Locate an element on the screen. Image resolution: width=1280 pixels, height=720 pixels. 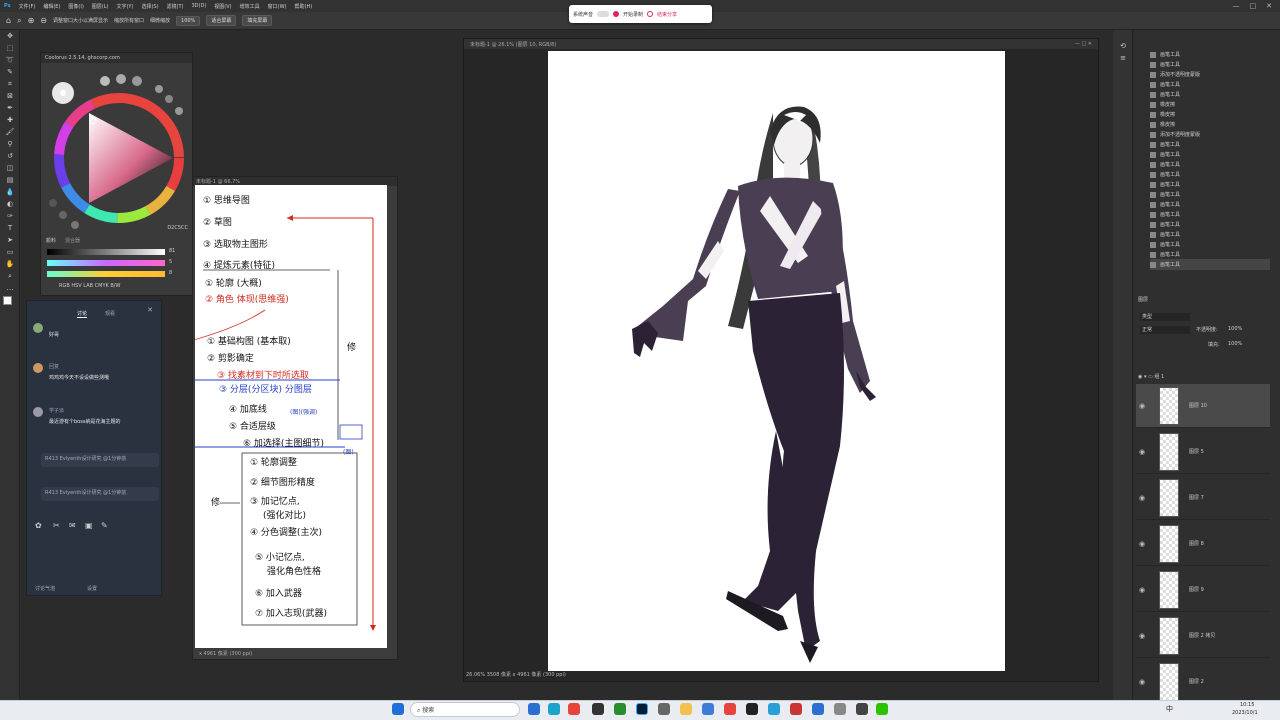
tab-discussion: 讨论 is located at coordinates (82, 314).